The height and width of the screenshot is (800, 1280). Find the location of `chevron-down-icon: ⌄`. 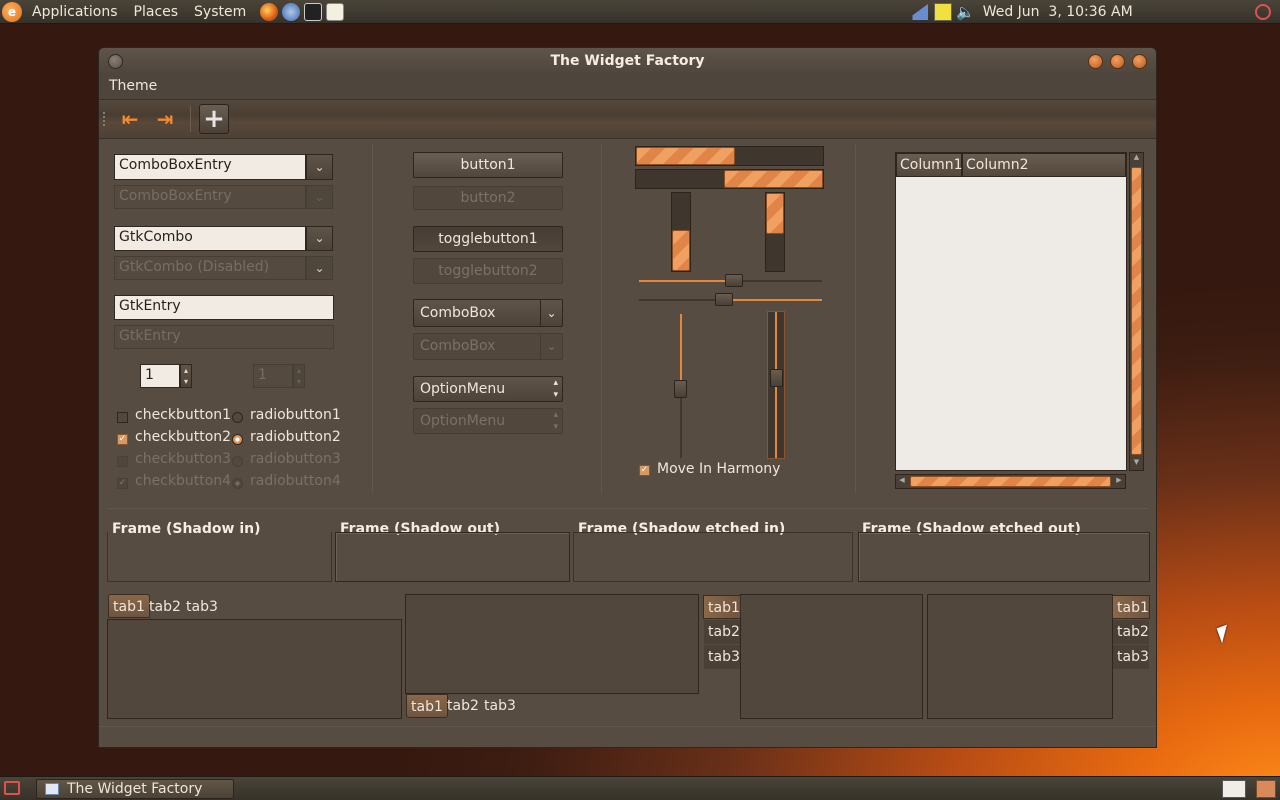

chevron-down-icon: ⌄ is located at coordinates (551, 346).